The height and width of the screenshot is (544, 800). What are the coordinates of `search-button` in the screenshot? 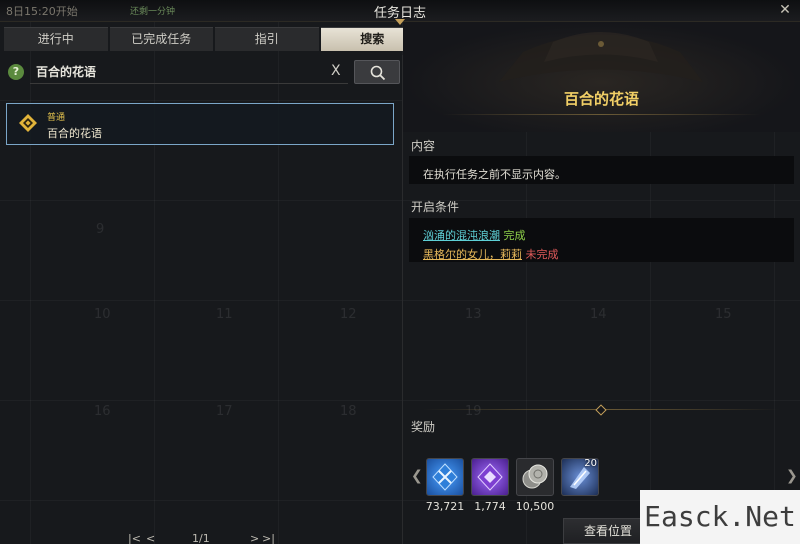 It's located at (377, 72).